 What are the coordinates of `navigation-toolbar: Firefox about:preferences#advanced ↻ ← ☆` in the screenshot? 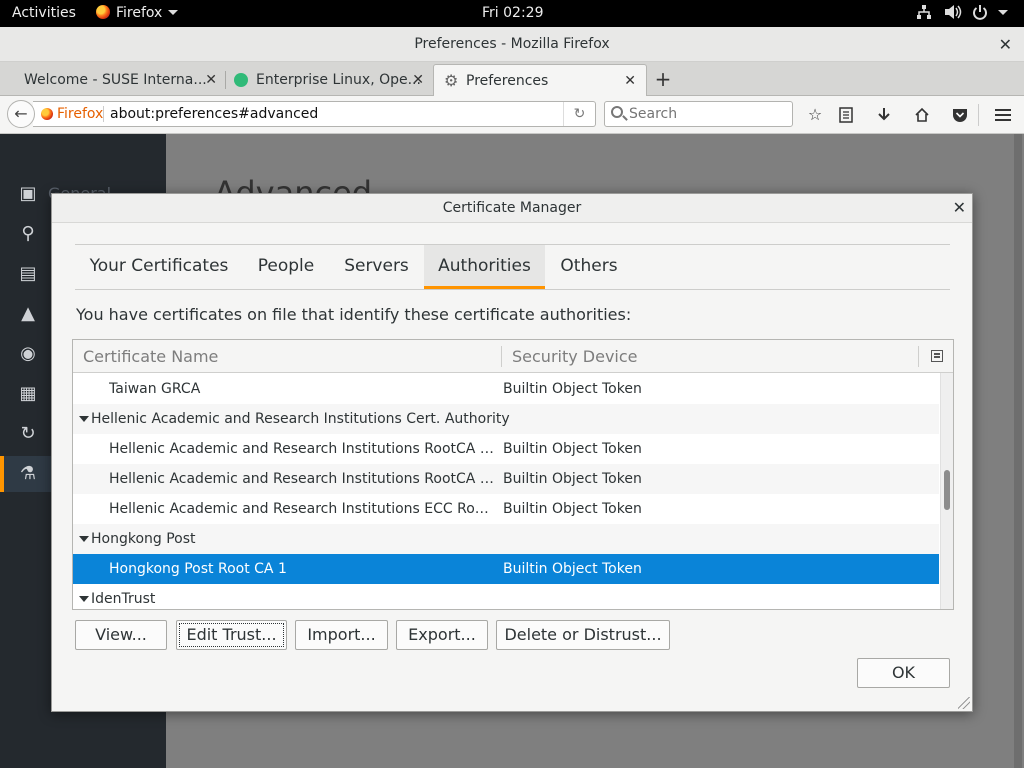 It's located at (512, 115).